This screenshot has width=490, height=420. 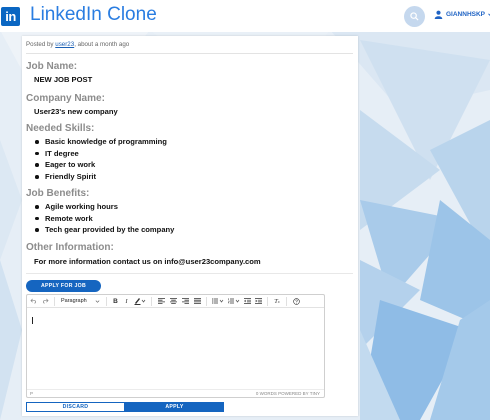 What do you see at coordinates (97, 301) in the screenshot?
I see `chevron-down-icon` at bounding box center [97, 301].